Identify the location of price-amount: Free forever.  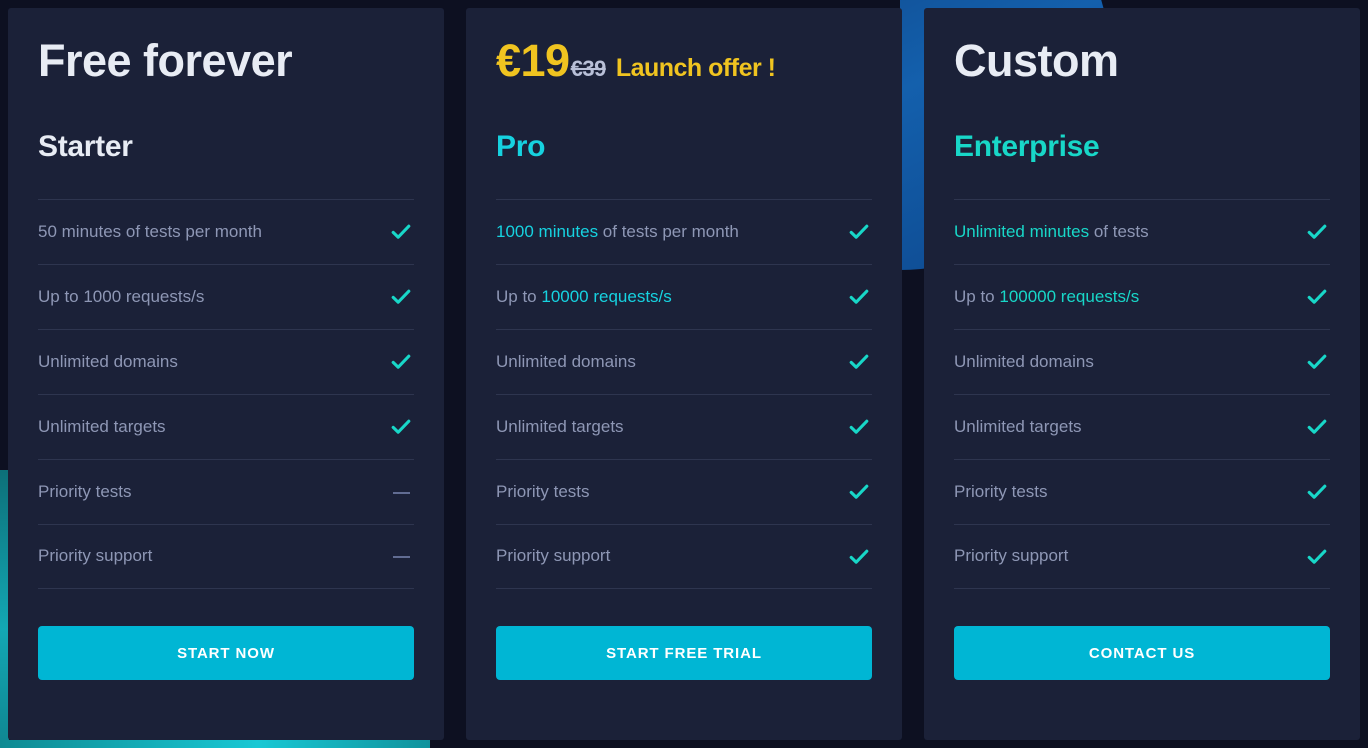
(165, 60).